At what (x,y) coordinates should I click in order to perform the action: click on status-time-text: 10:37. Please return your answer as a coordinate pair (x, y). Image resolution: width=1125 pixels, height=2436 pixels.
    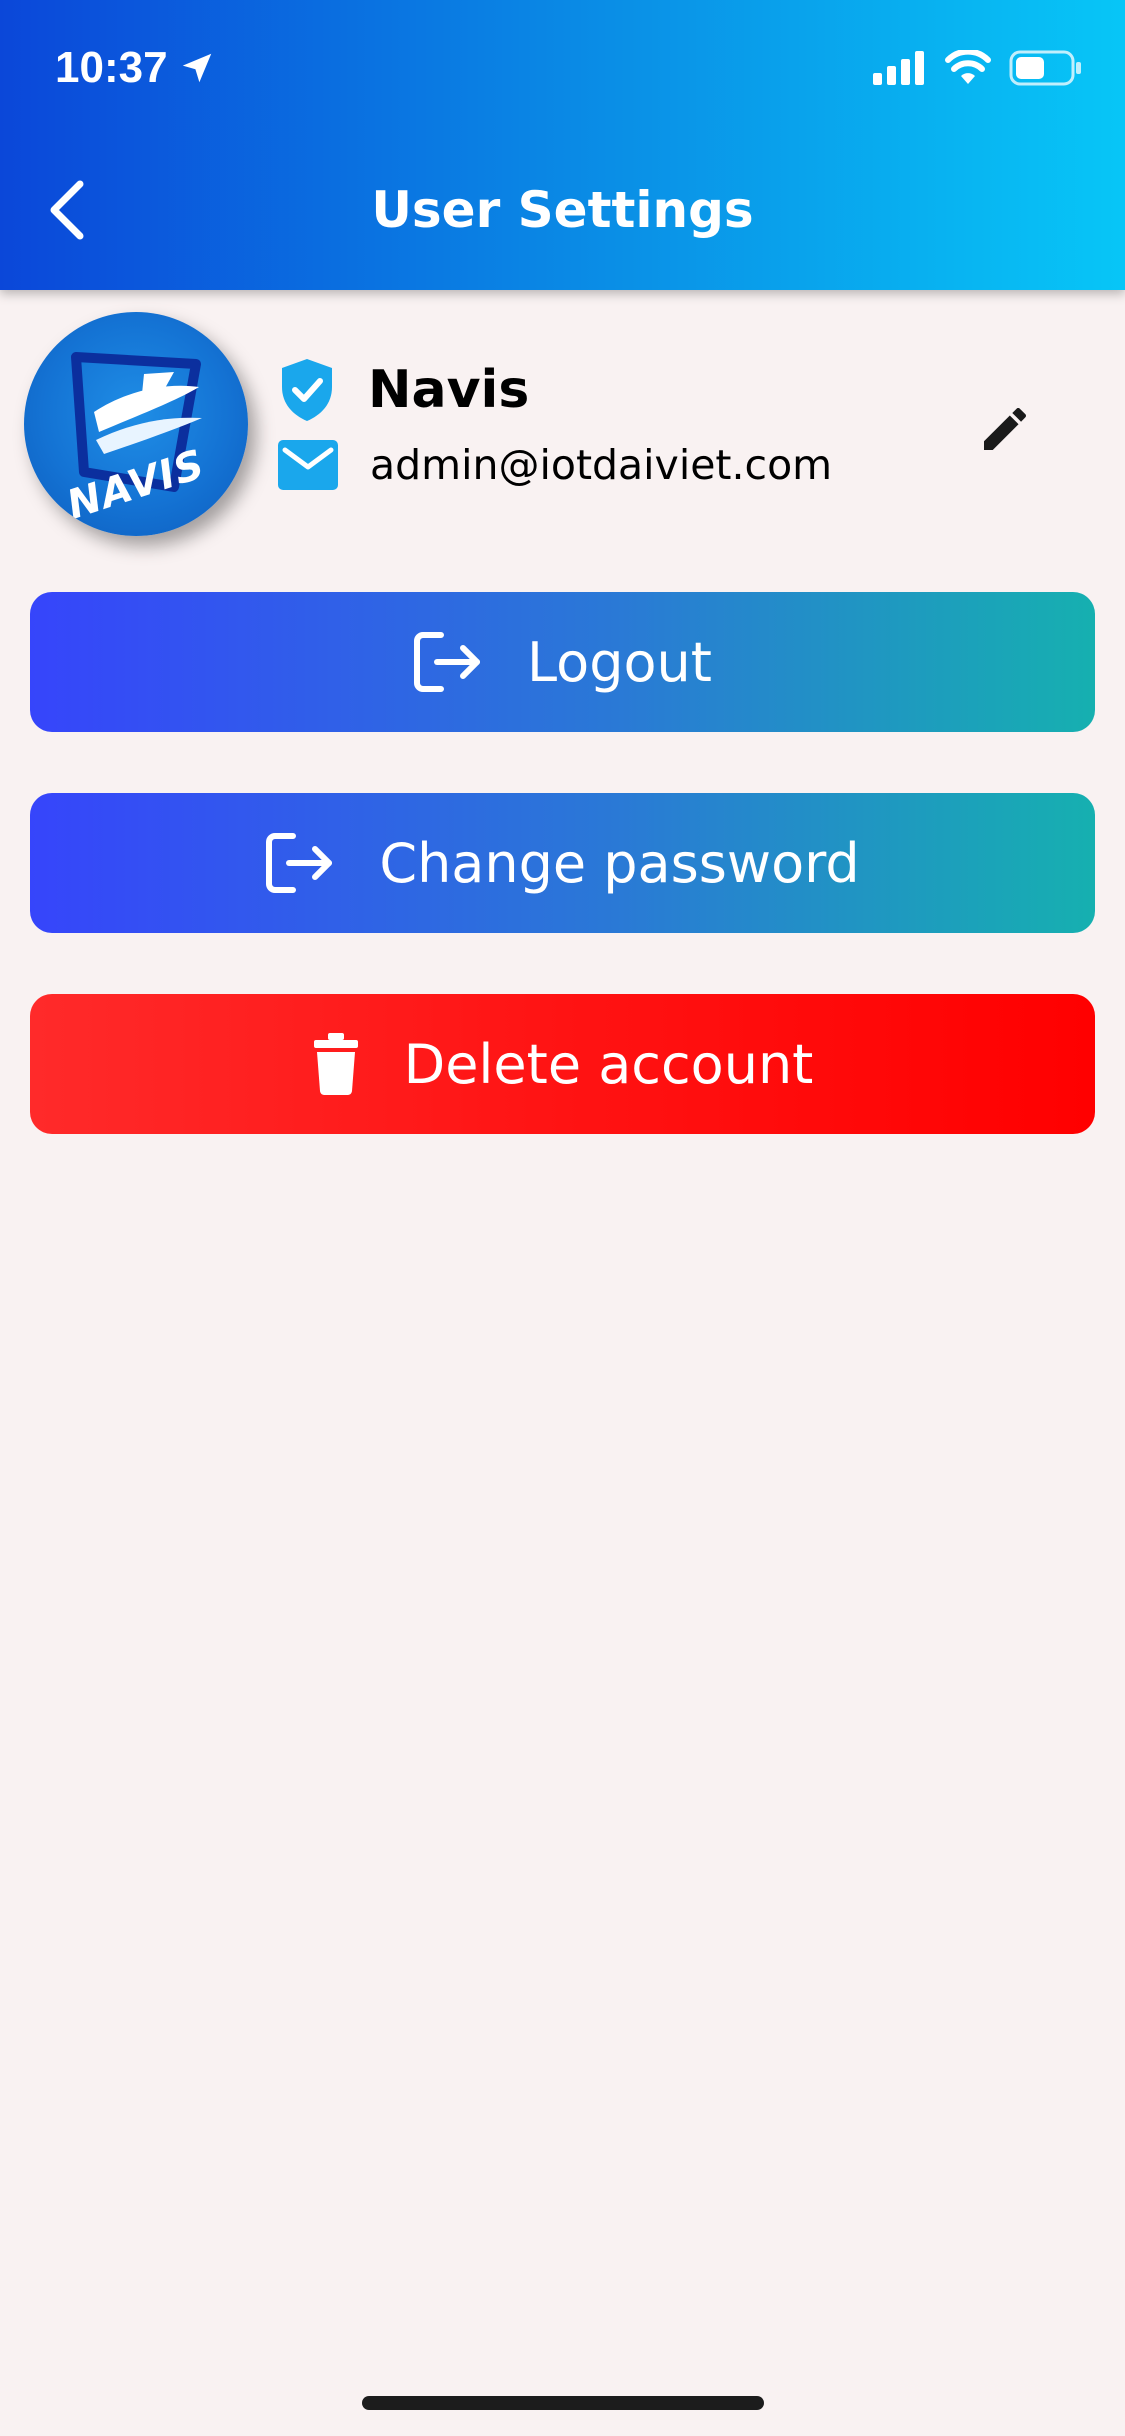
    Looking at the image, I should click on (111, 67).